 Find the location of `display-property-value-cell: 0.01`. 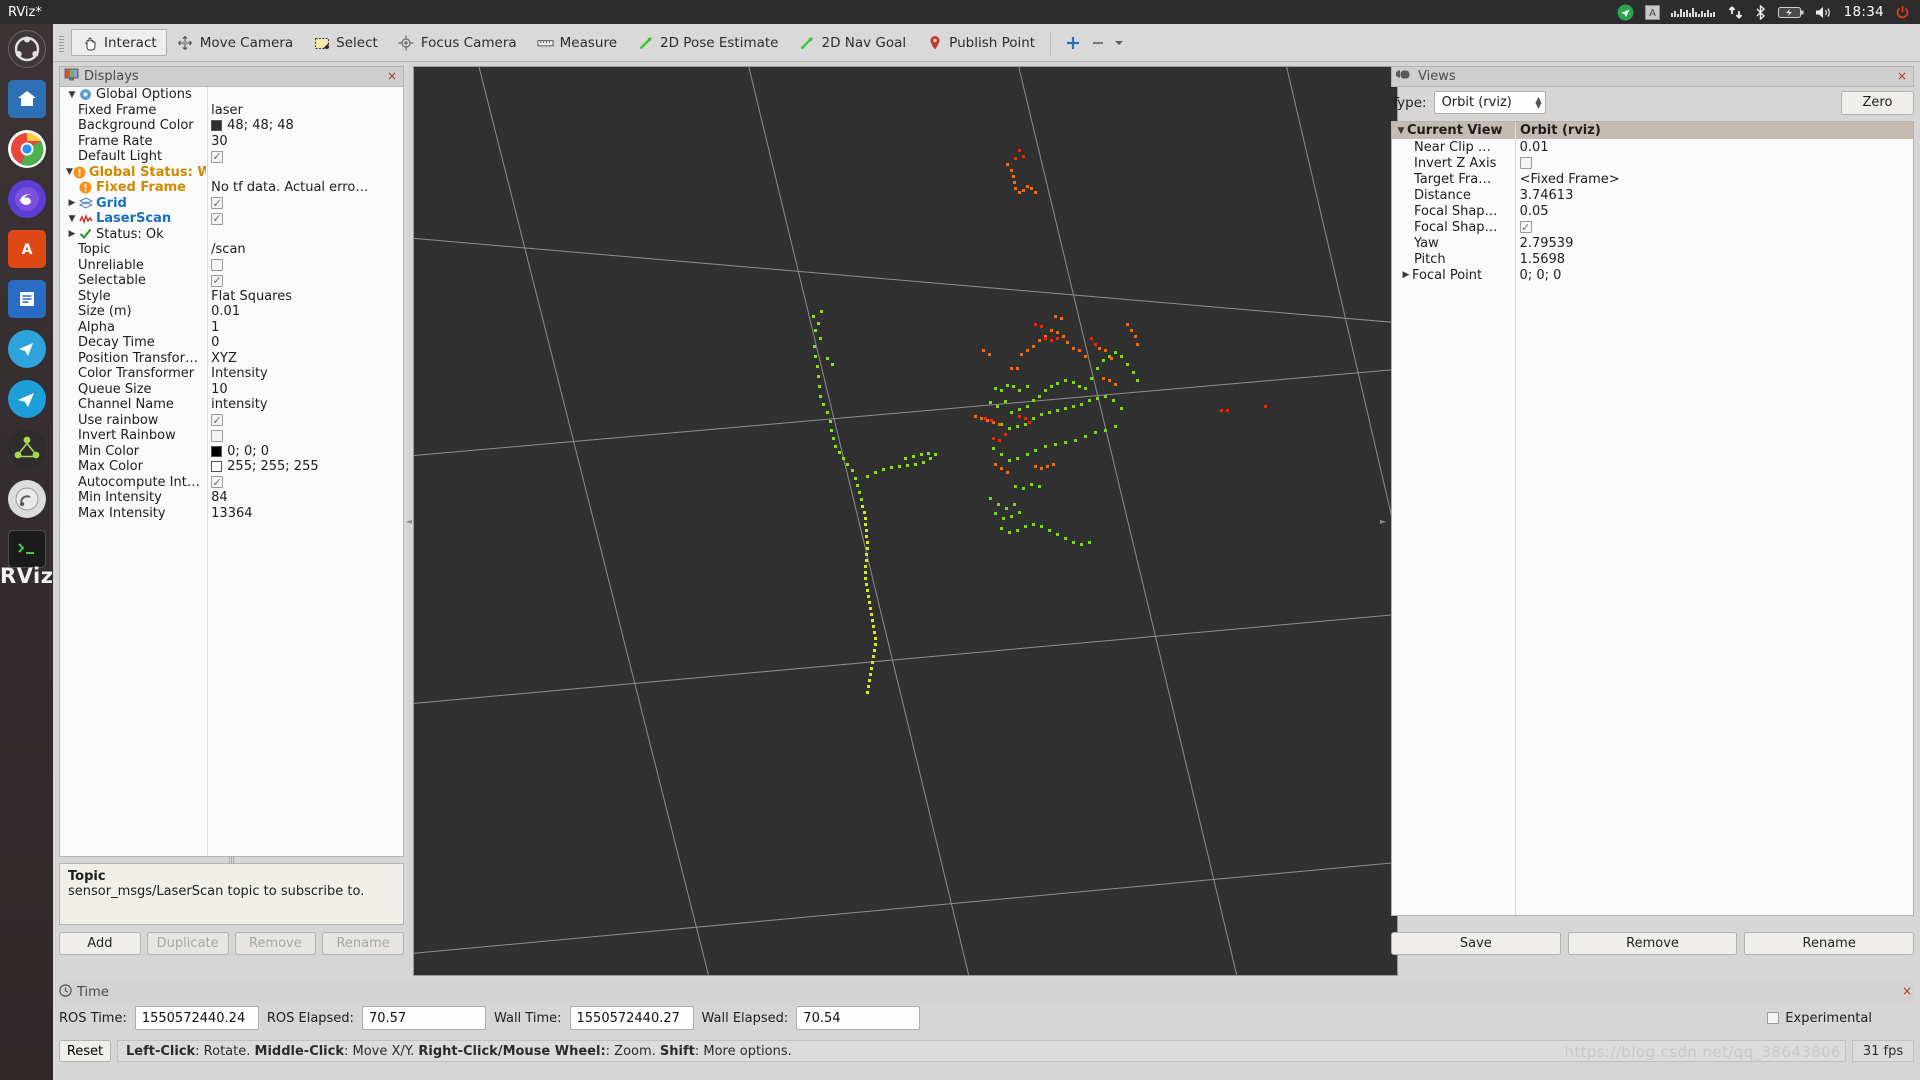

display-property-value-cell: 0.01 is located at coordinates (304, 311).